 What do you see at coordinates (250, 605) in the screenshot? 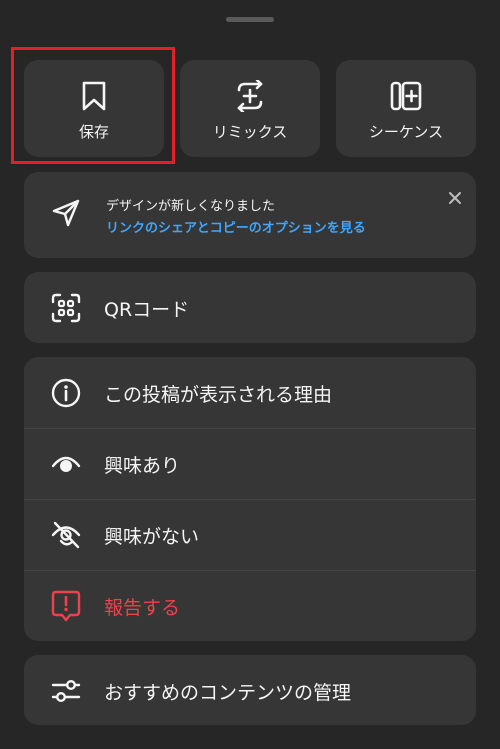
I see `report-item: 報告する` at bounding box center [250, 605].